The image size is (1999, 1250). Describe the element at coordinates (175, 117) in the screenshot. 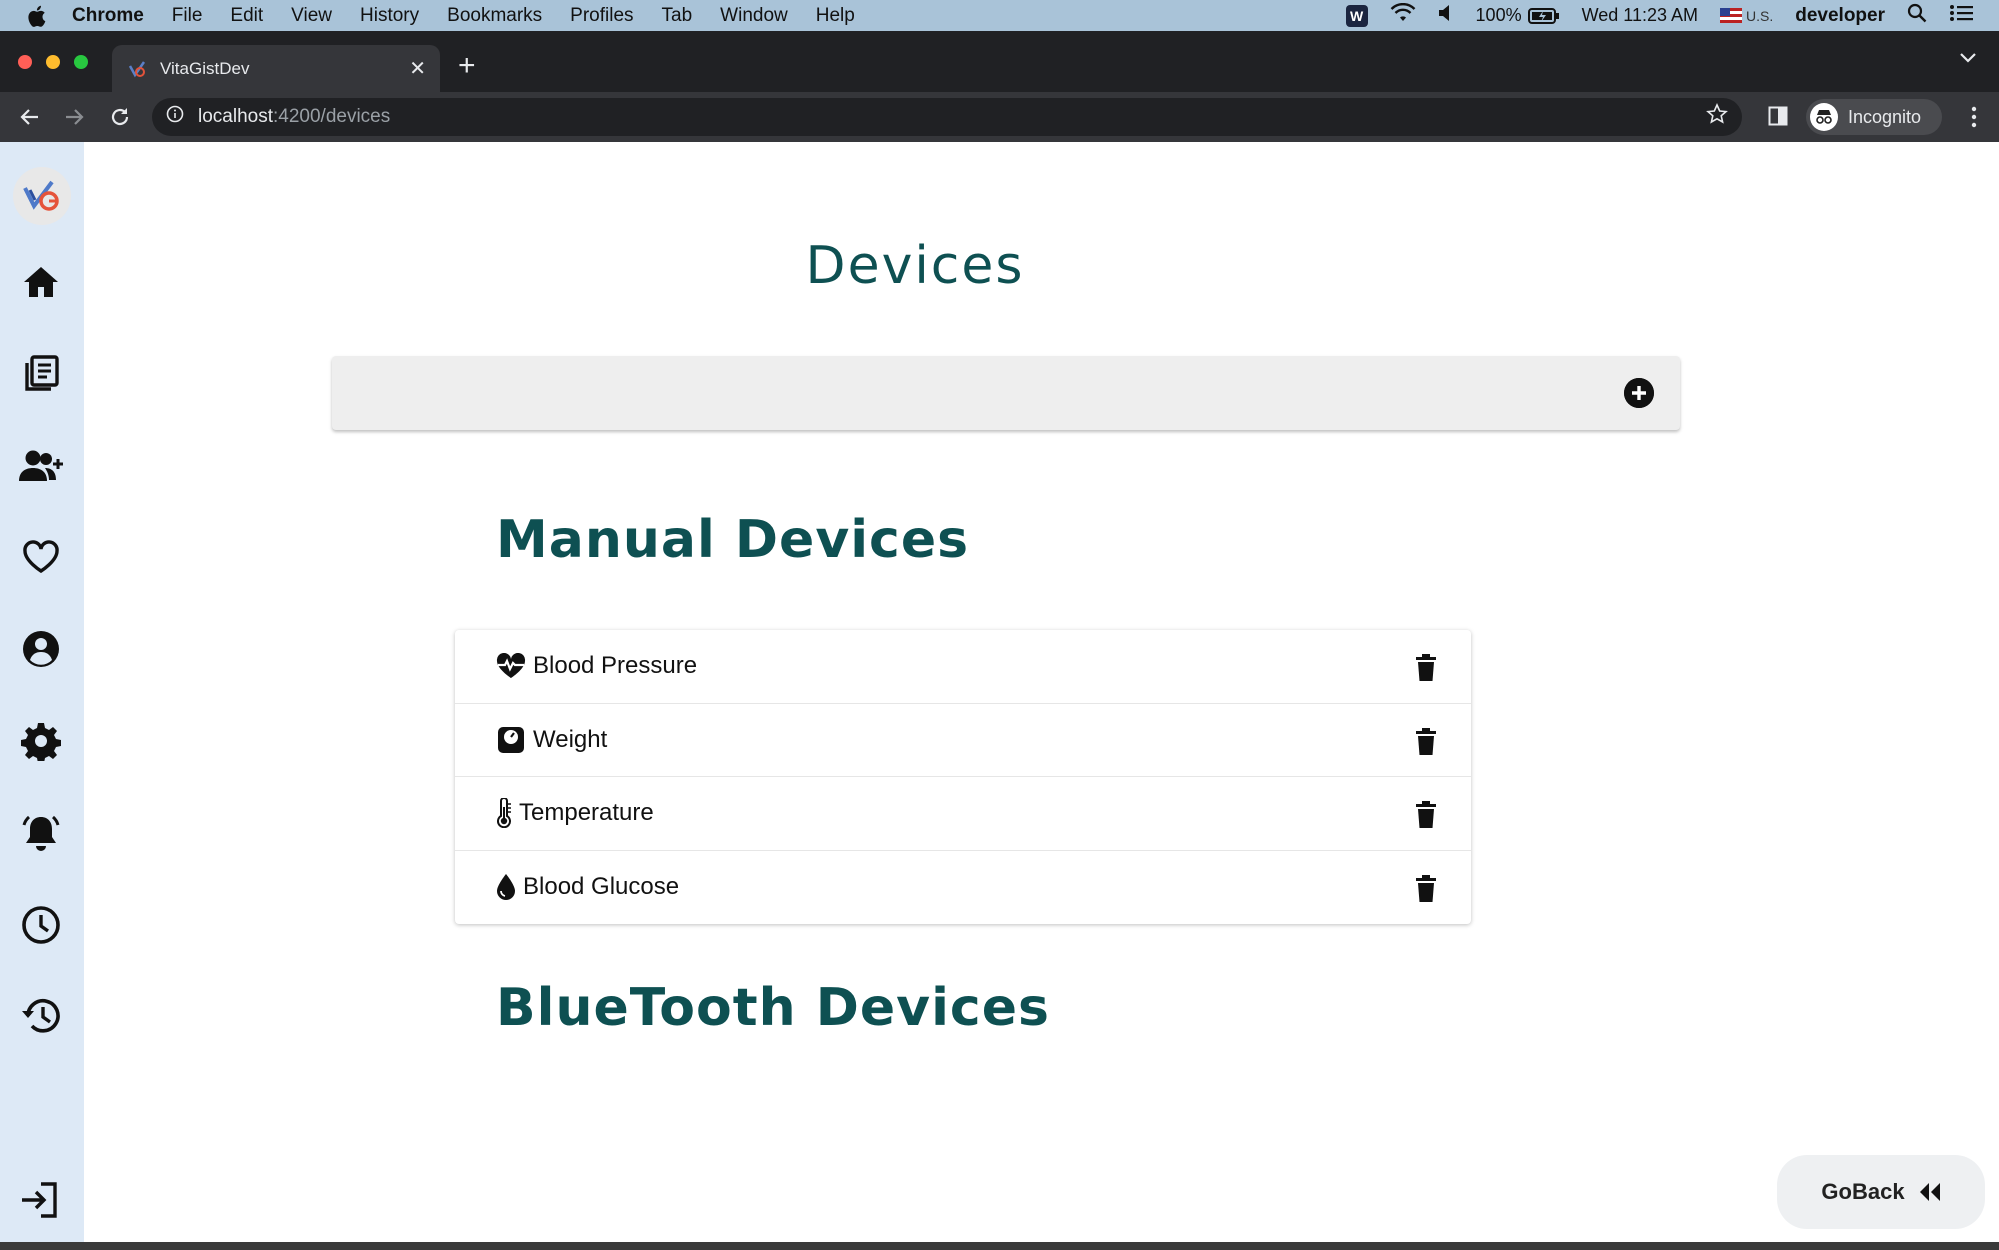

I see `site-info-icon` at that location.